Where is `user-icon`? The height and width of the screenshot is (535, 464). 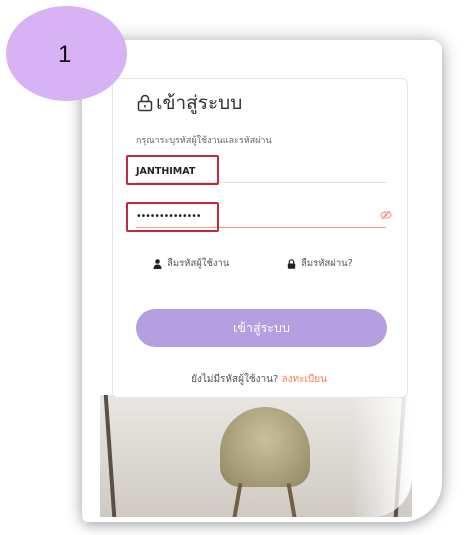
user-icon is located at coordinates (157, 263).